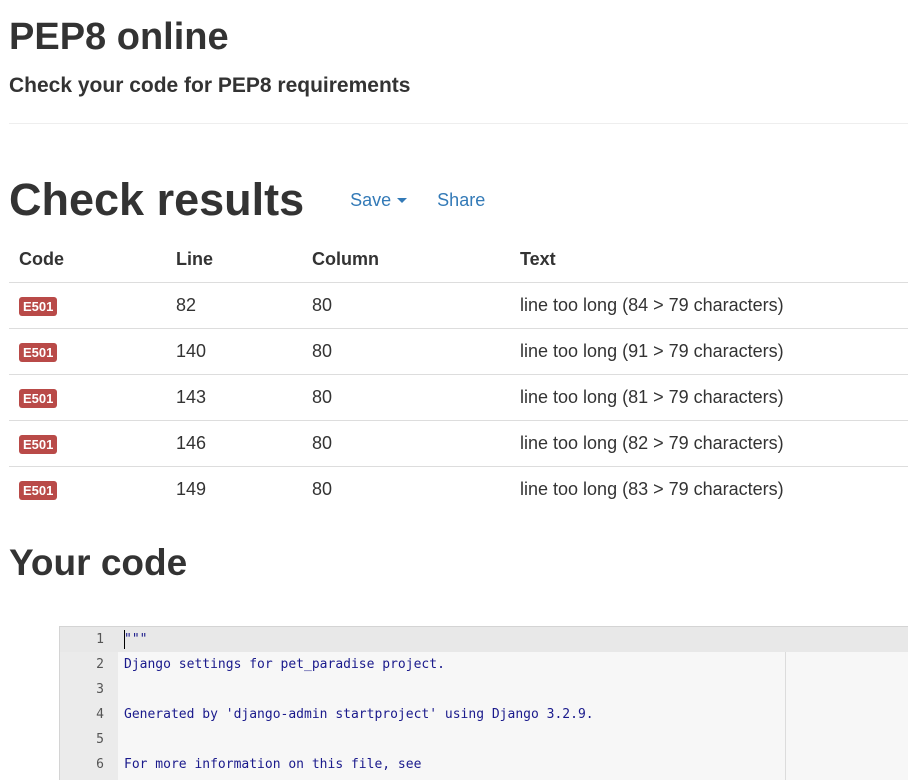 The height and width of the screenshot is (780, 908). Describe the element at coordinates (484, 639) in the screenshot. I see `code-line: 1 """` at that location.